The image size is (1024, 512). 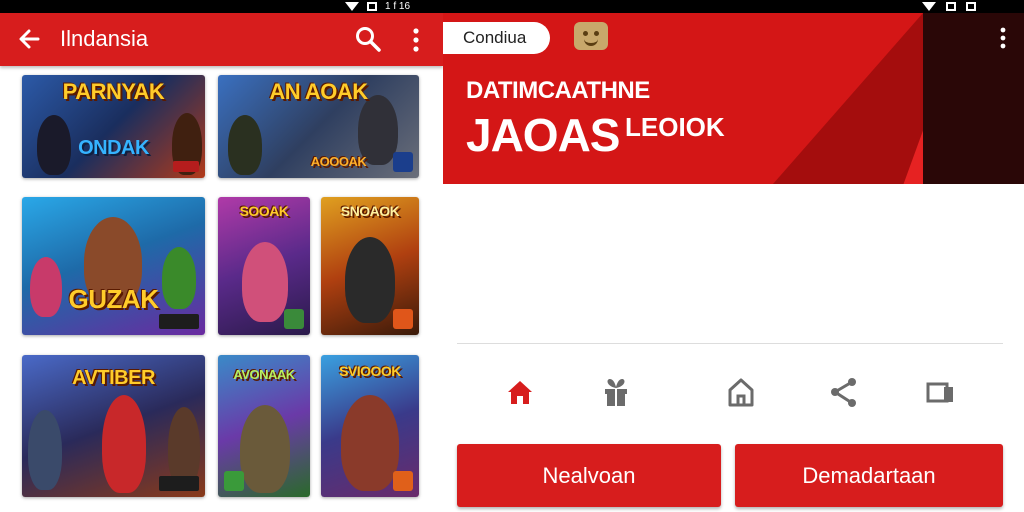 I want to click on game-tile: SVIOOOK, so click(x=370, y=426).